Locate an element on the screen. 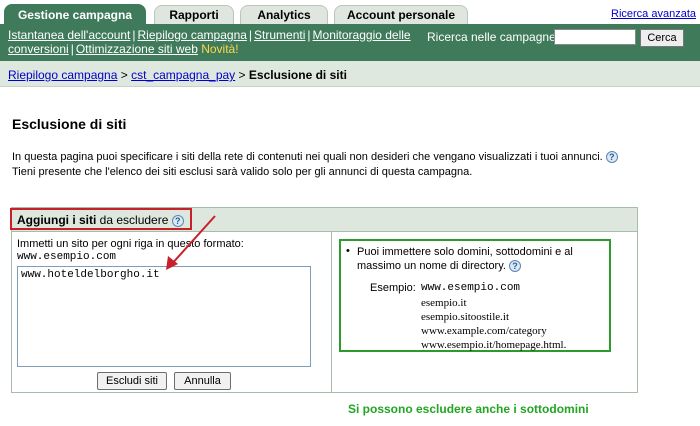 The image size is (700, 426). search-label: Ricerca nelle campagne: is located at coordinates (493, 37).